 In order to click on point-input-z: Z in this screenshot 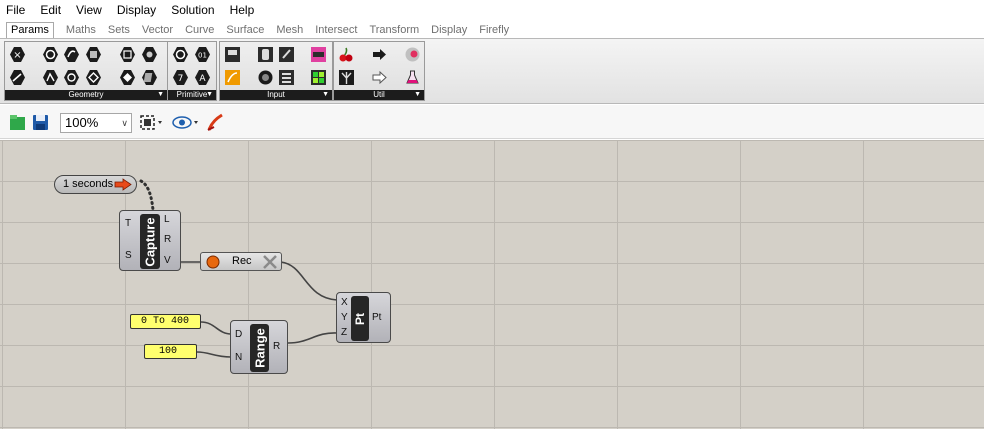, I will do `click(344, 332)`.